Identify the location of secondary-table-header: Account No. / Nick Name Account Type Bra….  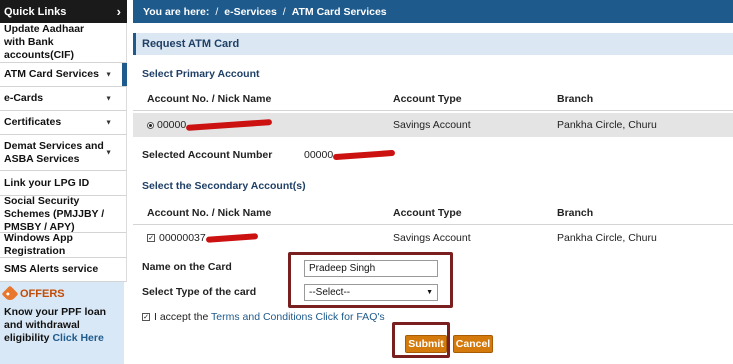
(433, 213).